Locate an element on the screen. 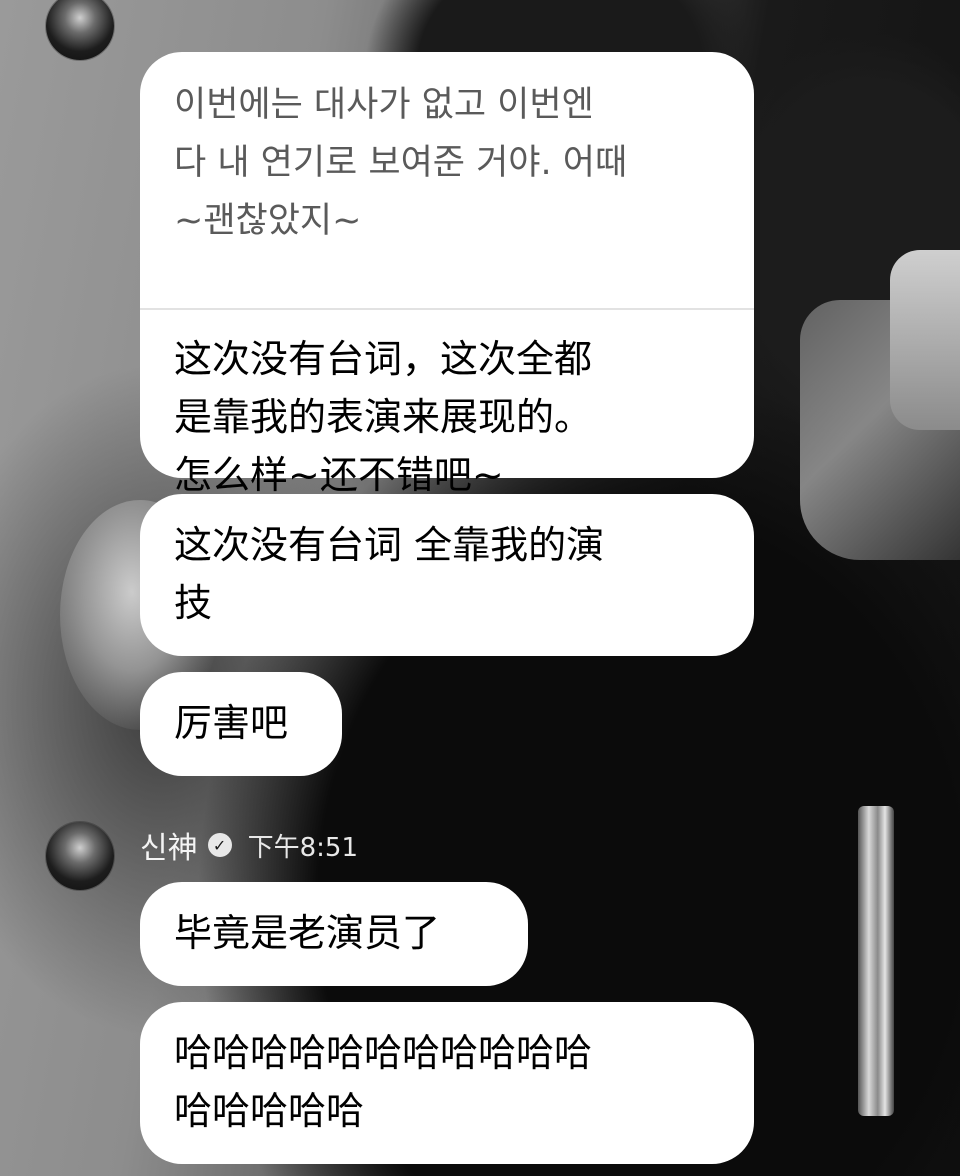 The image size is (960, 1176). translation-divider is located at coordinates (447, 309).